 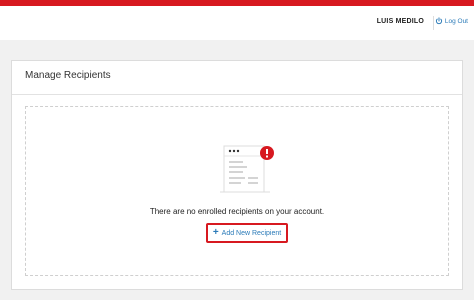 What do you see at coordinates (251, 233) in the screenshot?
I see `add-new-recipient-label: Add New Recipient` at bounding box center [251, 233].